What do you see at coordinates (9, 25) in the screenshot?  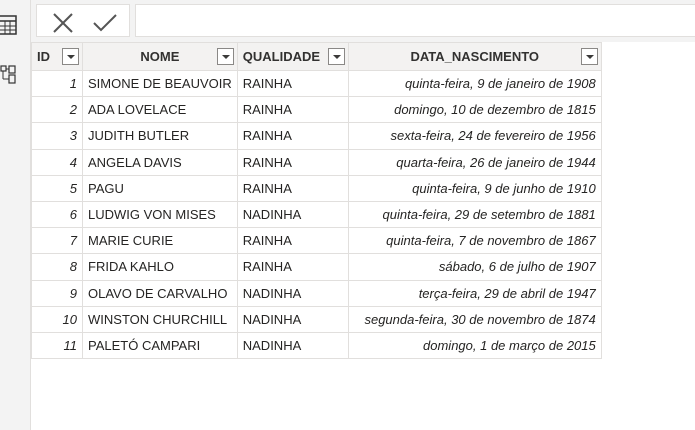 I see `table-view-icon` at bounding box center [9, 25].